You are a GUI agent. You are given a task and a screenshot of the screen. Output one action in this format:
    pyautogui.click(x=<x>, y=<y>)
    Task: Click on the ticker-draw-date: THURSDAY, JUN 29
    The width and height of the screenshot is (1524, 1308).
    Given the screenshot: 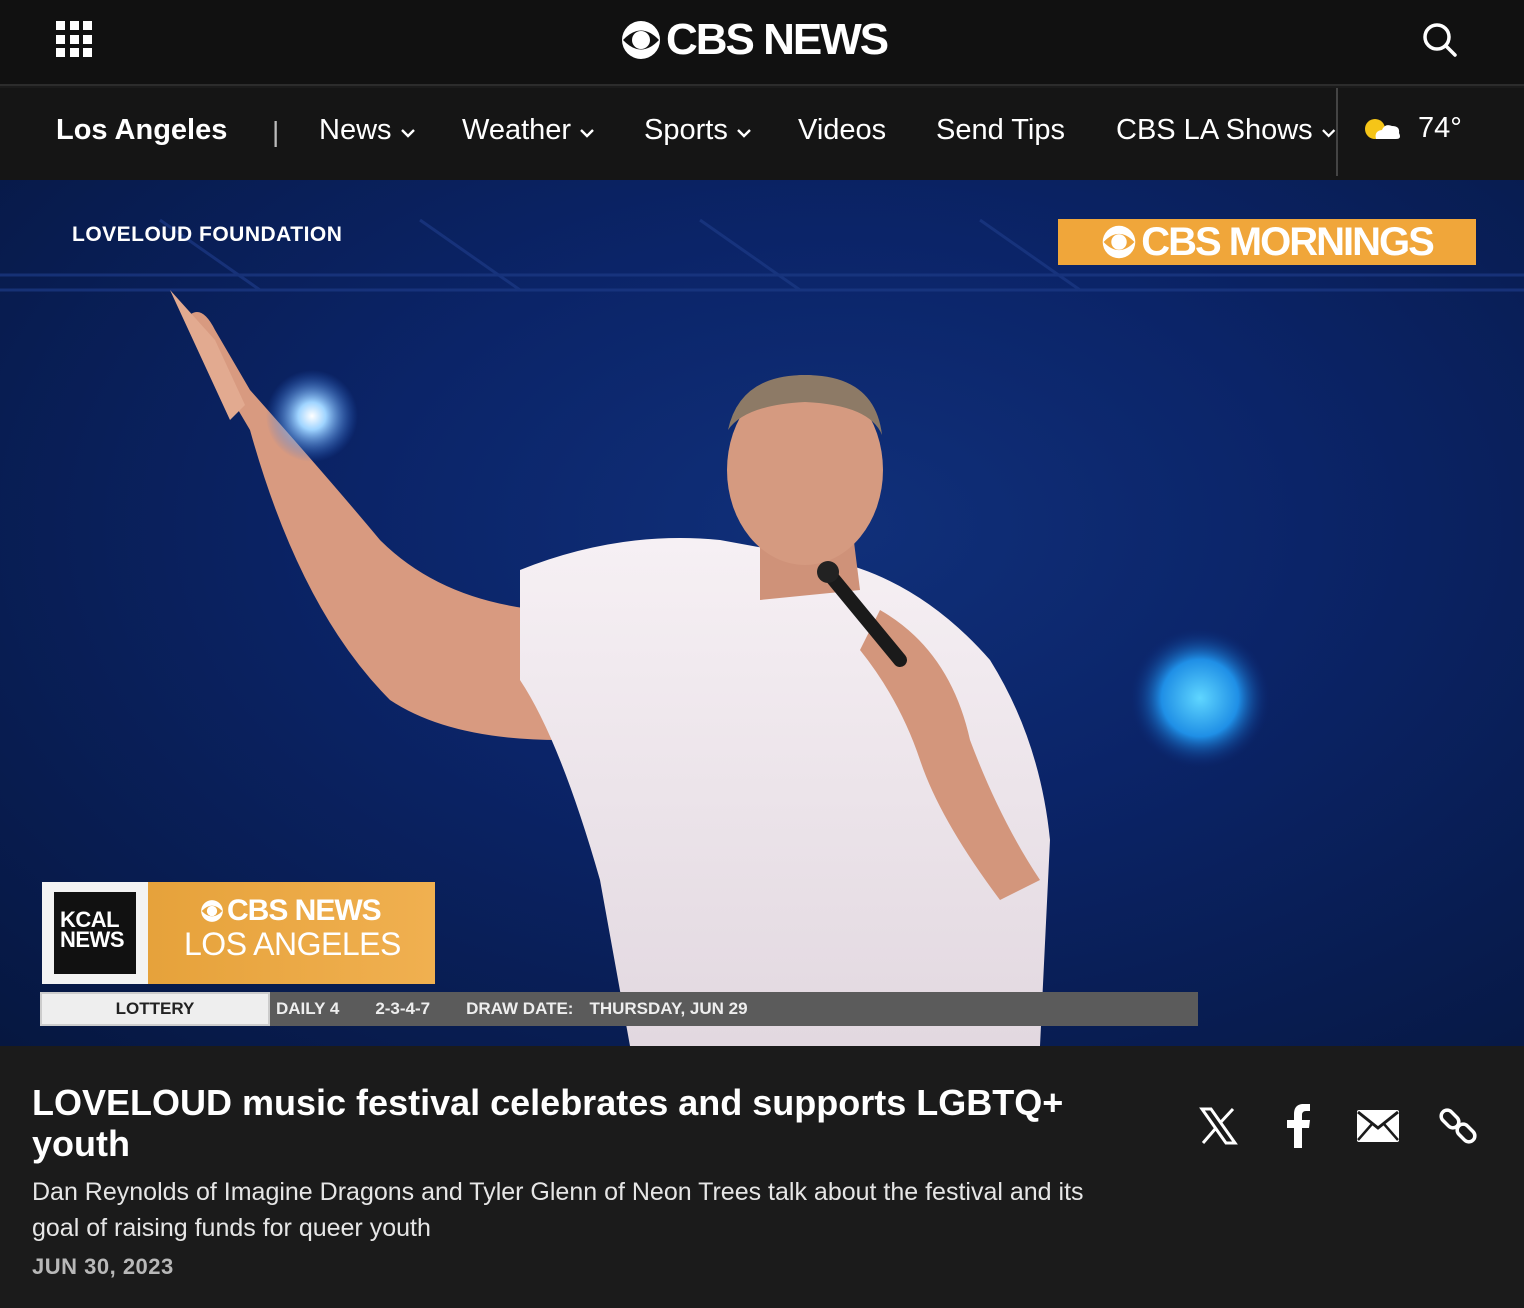 What is the action you would take?
    pyautogui.click(x=668, y=1008)
    